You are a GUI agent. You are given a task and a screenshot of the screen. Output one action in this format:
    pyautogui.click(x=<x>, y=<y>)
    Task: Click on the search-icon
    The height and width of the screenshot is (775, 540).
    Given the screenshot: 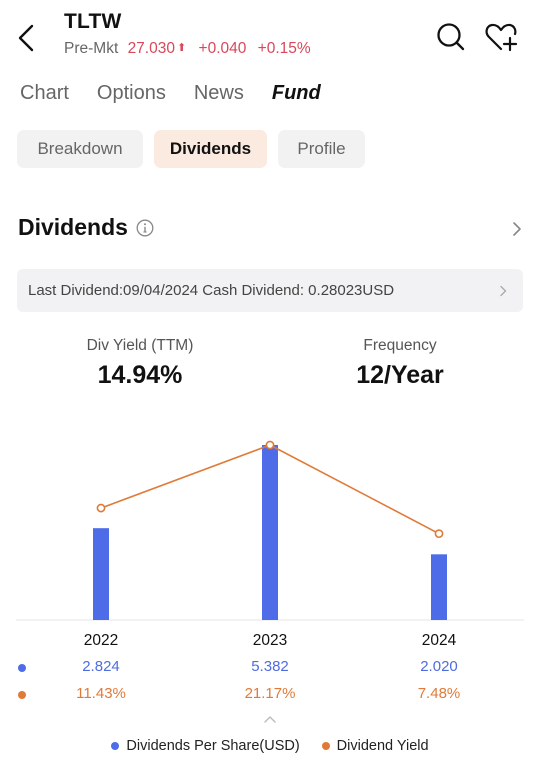 What is the action you would take?
    pyautogui.click(x=451, y=37)
    